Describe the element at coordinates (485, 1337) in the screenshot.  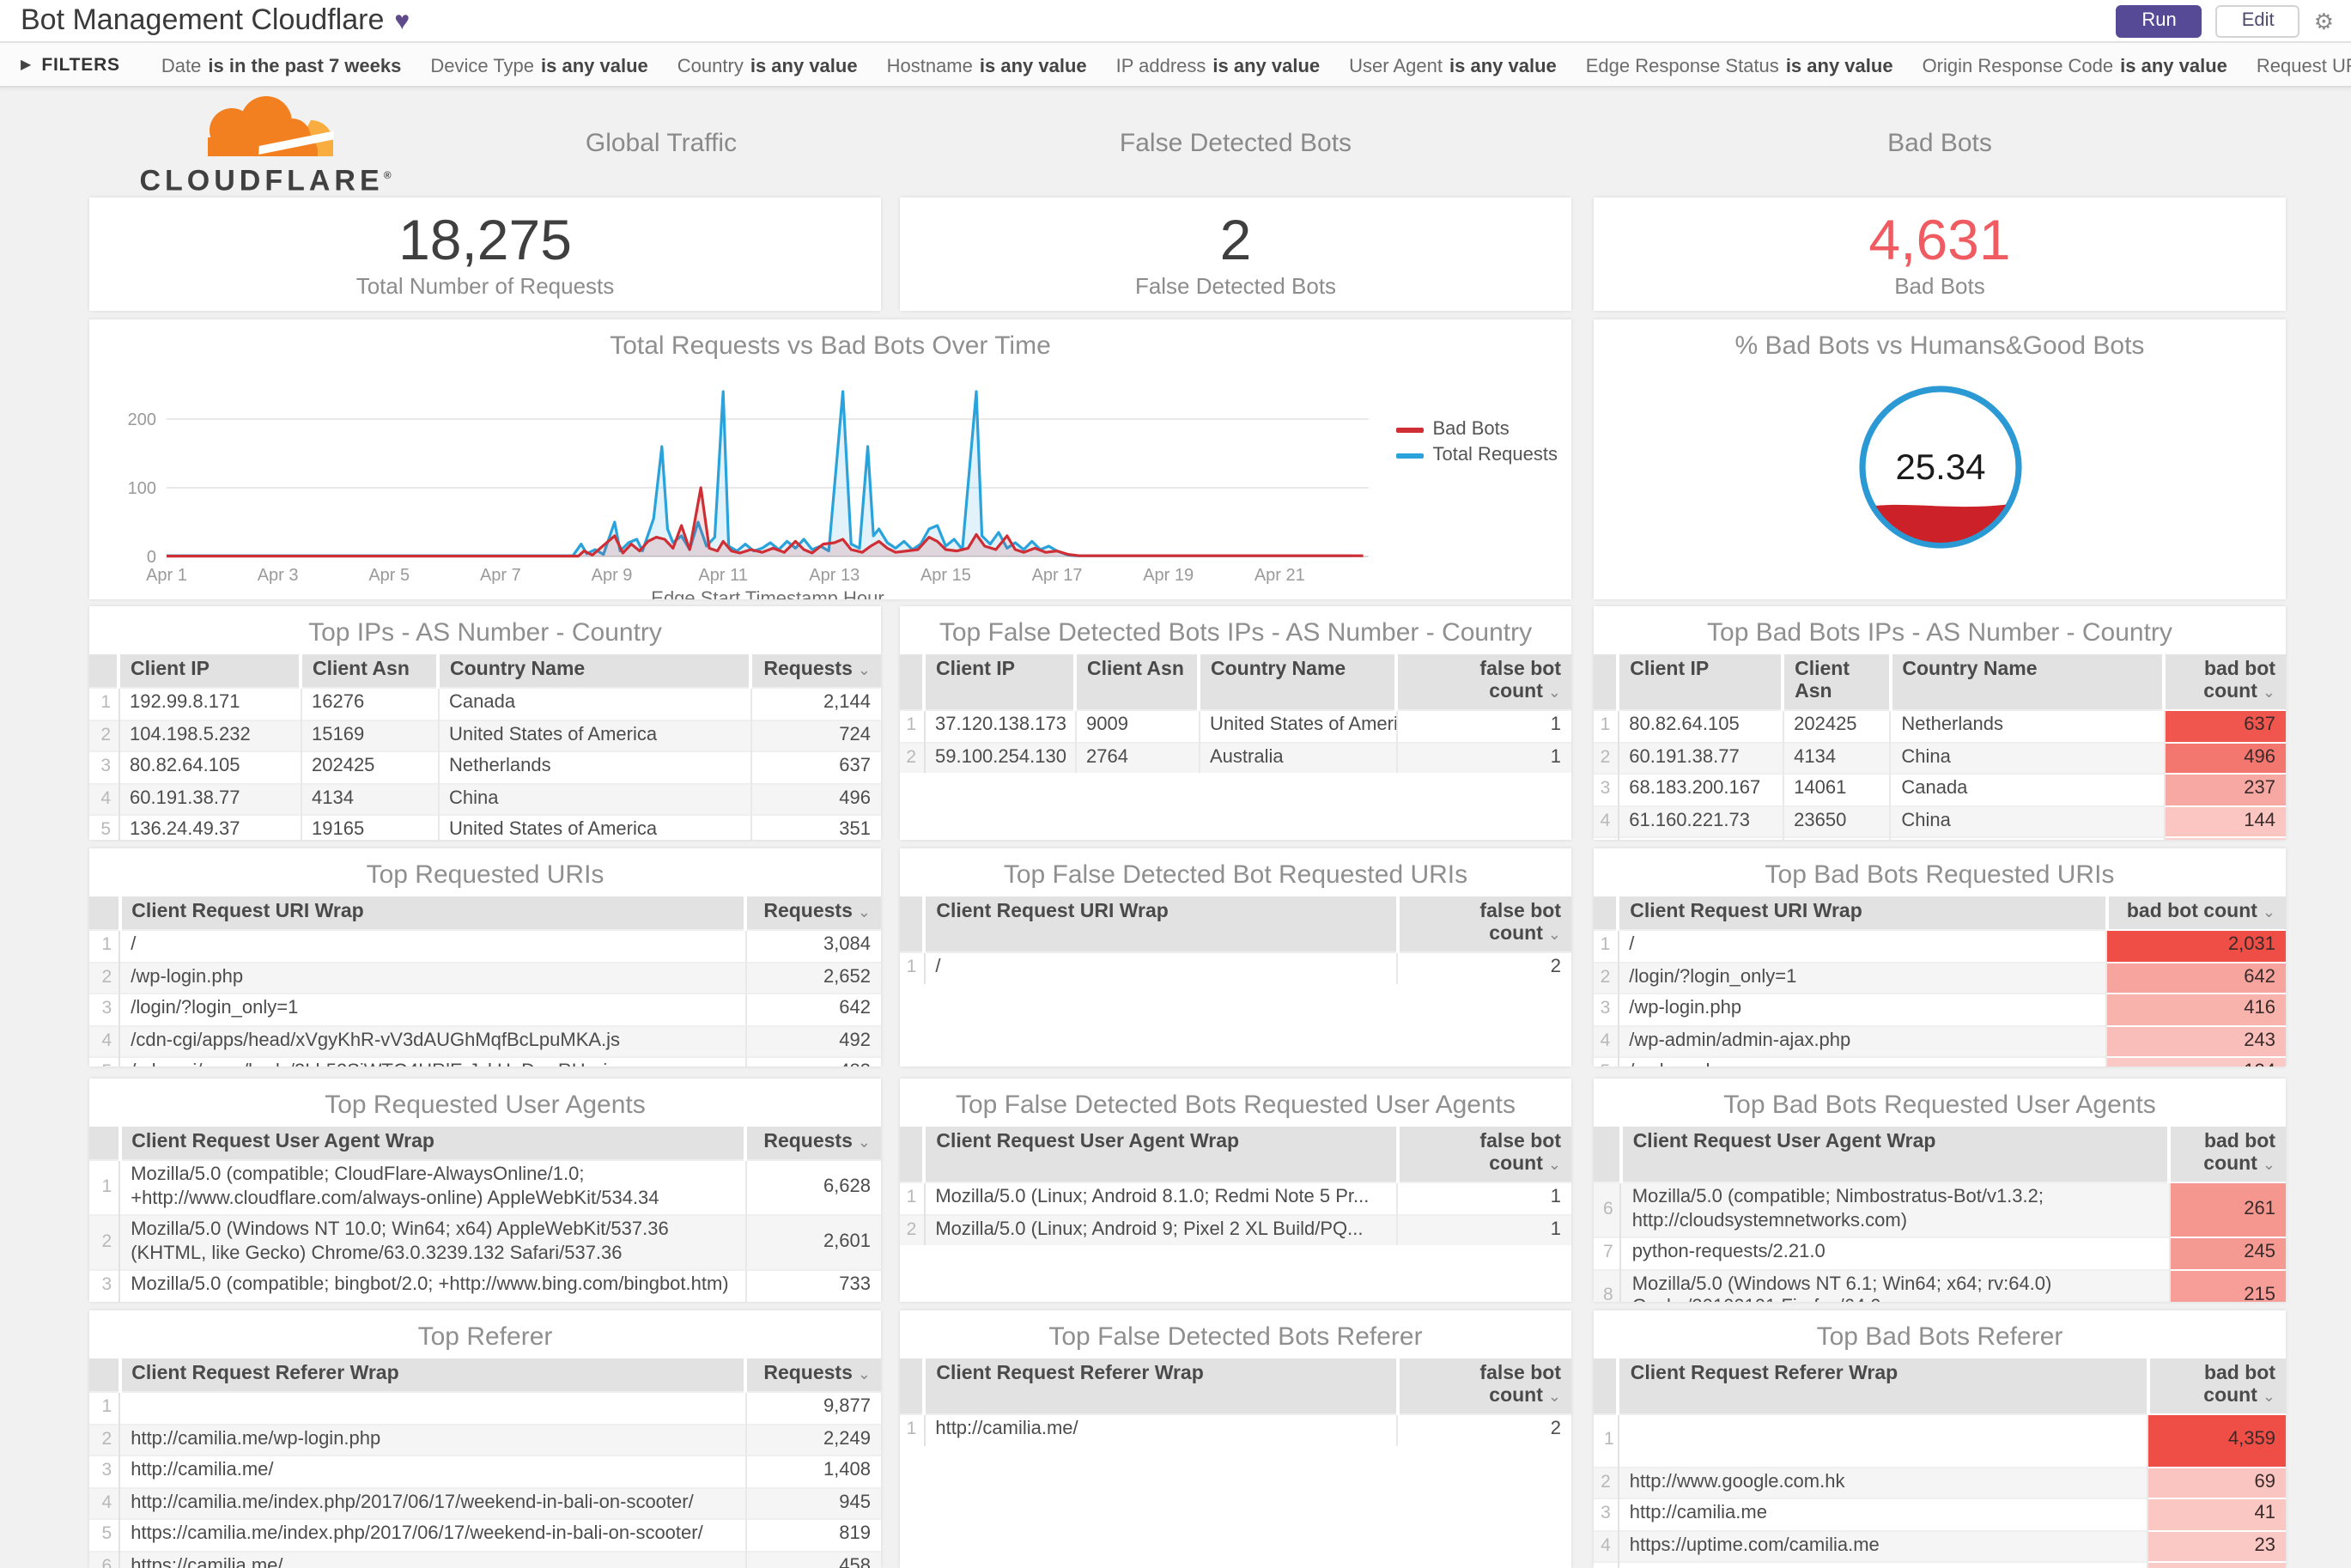
I see `tile-title: Top Referer` at that location.